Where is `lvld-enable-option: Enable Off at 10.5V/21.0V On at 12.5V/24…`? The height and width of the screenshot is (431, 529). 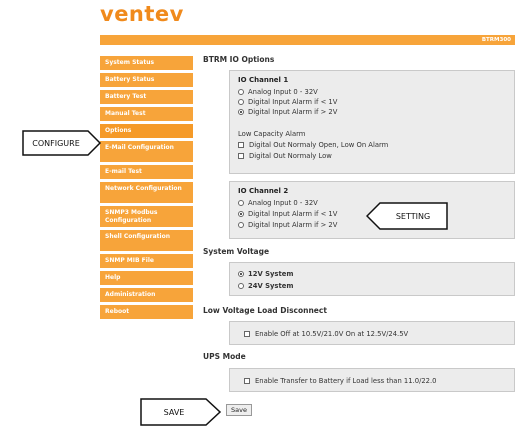
lvld-enable-option: Enable Off at 10.5V/21.0V On at 12.5V/24… is located at coordinates (326, 334).